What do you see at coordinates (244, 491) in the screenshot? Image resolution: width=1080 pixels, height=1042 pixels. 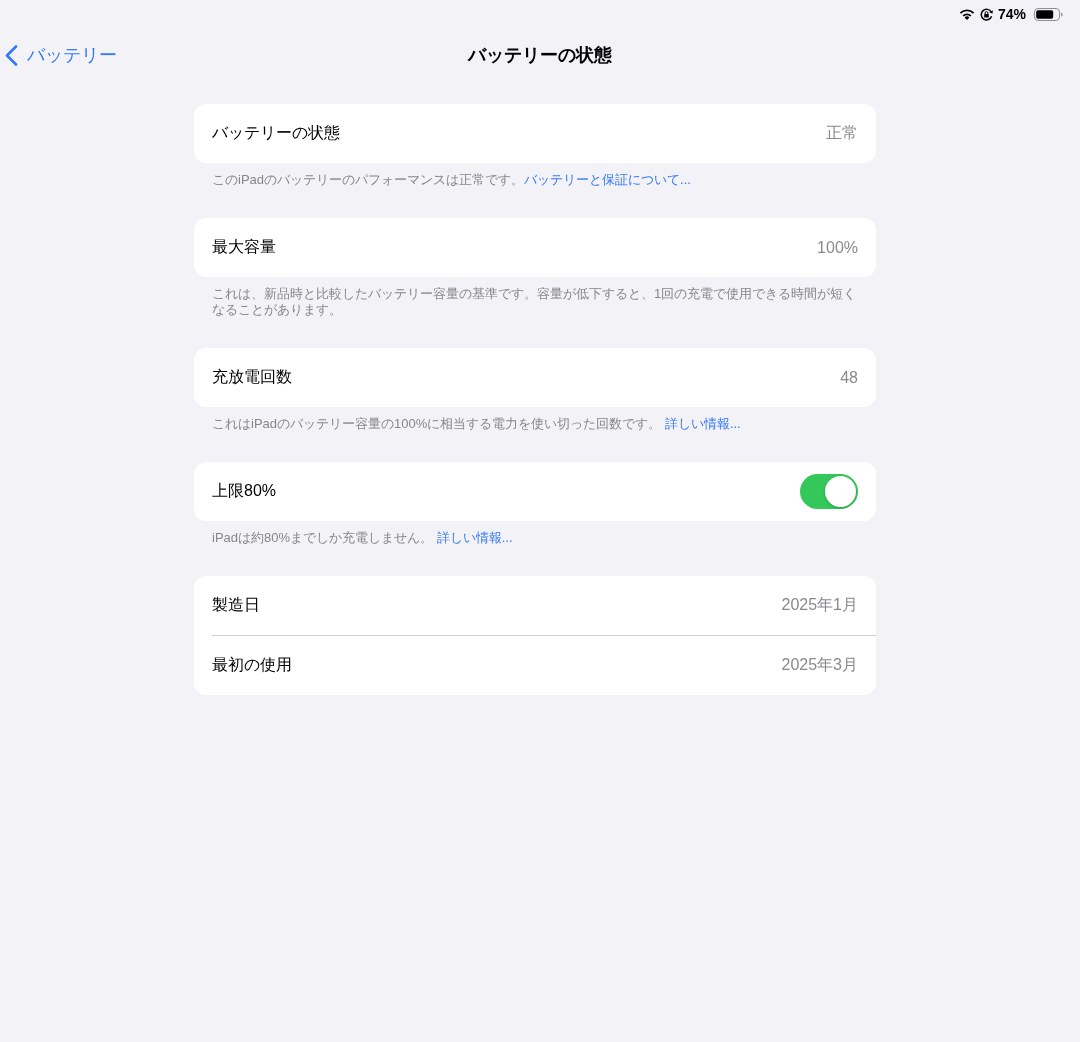 I see `row-label: 上限80%` at bounding box center [244, 491].